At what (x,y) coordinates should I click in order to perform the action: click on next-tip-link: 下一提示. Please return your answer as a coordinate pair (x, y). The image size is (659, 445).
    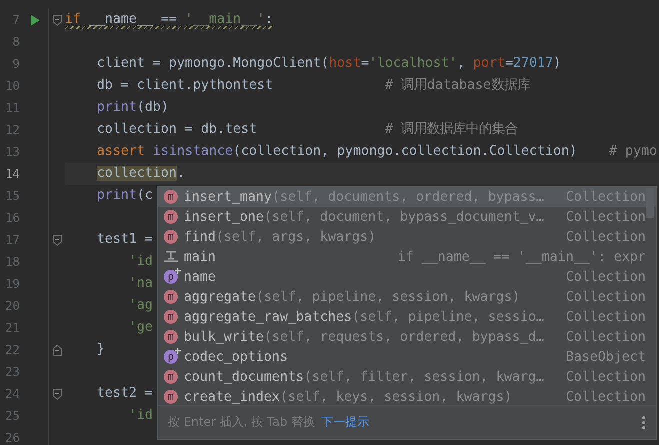
    Looking at the image, I should click on (481, 422).